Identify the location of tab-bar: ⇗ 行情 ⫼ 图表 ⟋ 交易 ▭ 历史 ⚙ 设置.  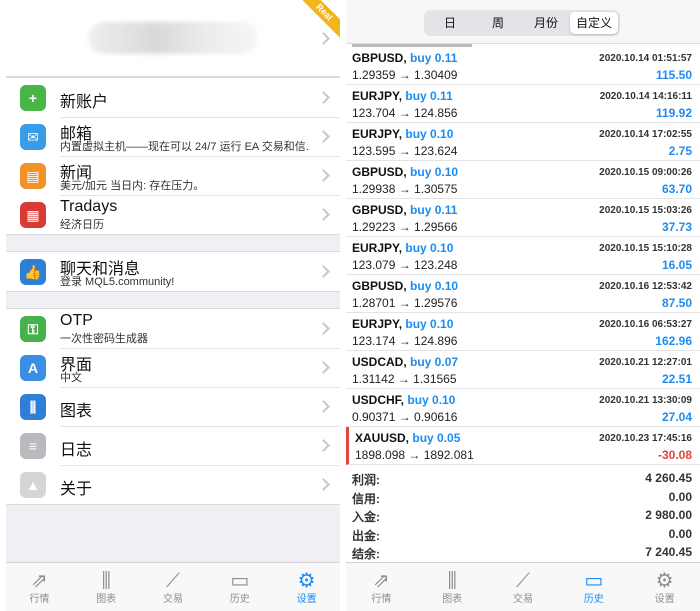
(173, 586).